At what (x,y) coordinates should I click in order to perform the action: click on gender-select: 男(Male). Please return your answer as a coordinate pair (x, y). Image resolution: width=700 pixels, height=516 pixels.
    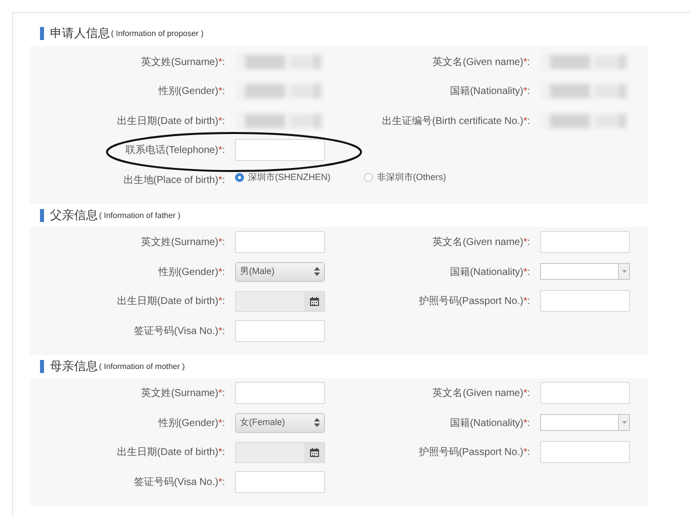
    Looking at the image, I should click on (280, 272).